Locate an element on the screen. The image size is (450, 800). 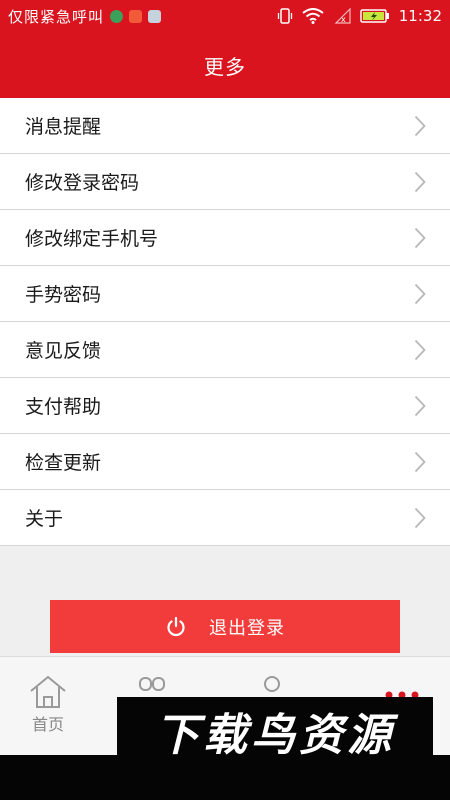
home-icon is located at coordinates (48, 691).